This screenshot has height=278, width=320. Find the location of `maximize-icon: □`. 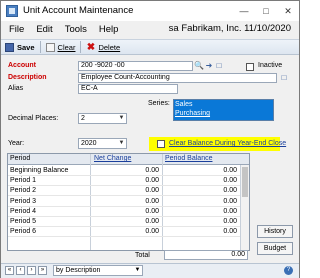

maximize-icon: □ is located at coordinates (266, 11).